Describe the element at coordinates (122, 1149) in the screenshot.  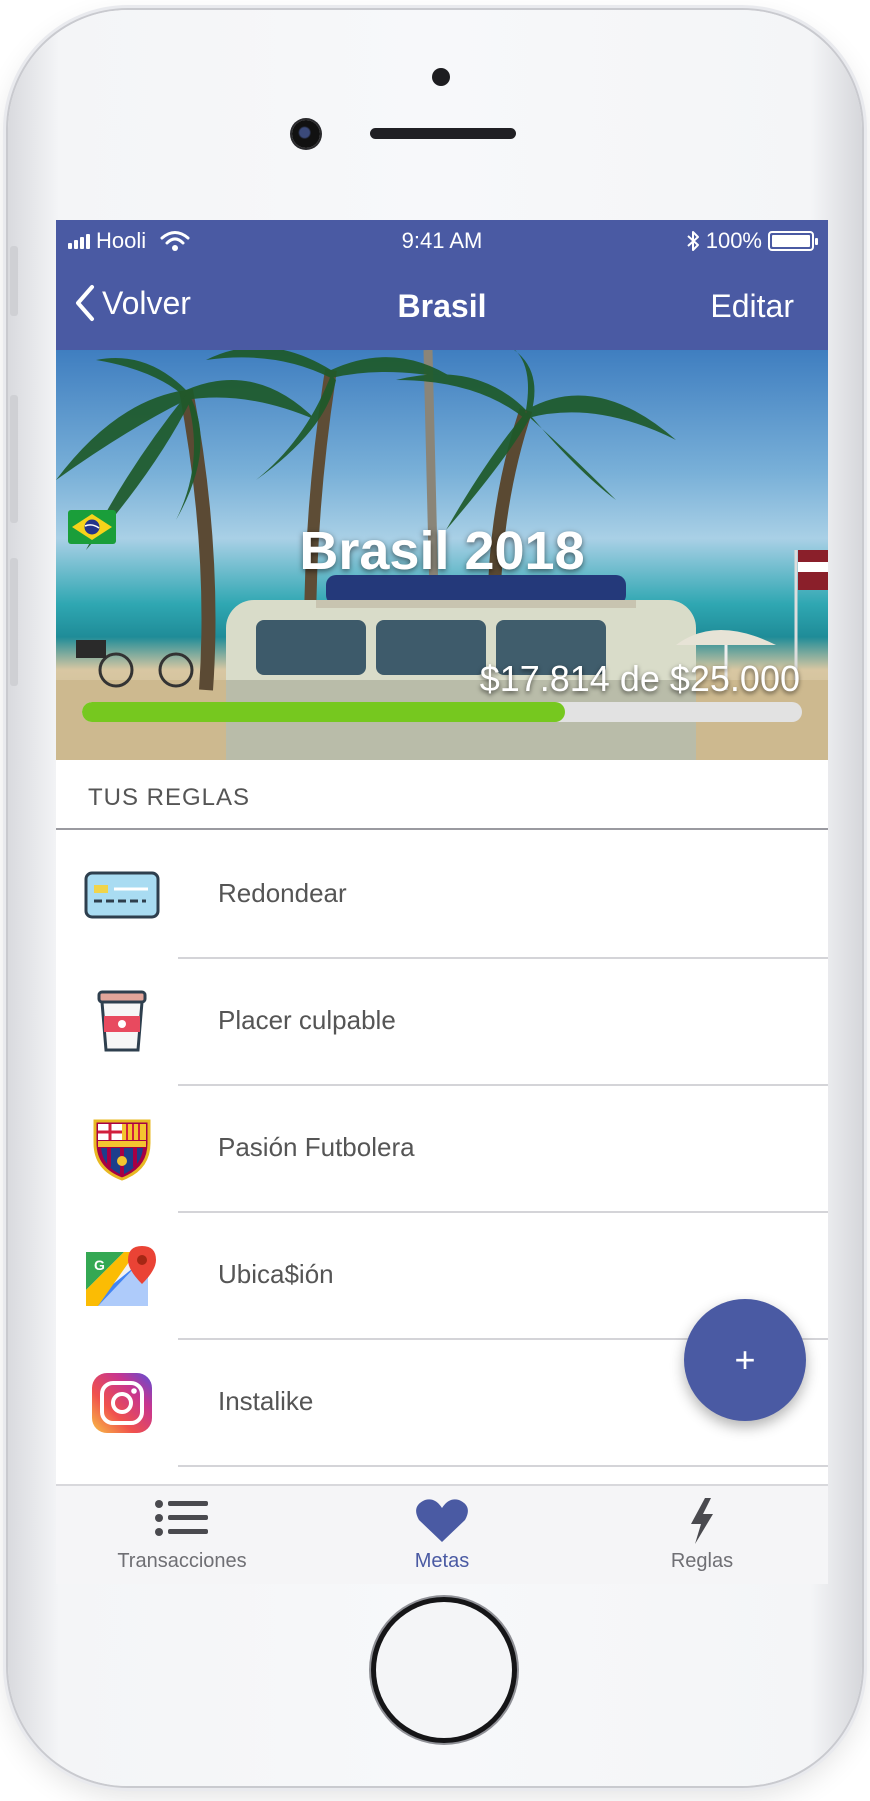
I see `fc-barcelona-crest-icon` at that location.